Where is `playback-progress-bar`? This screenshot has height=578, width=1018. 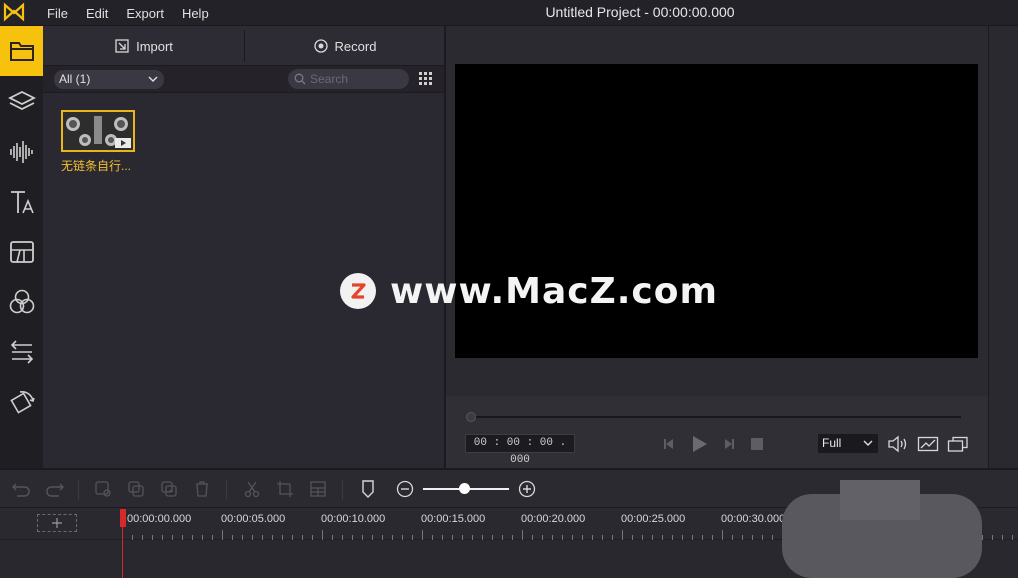 playback-progress-bar is located at coordinates (716, 417).